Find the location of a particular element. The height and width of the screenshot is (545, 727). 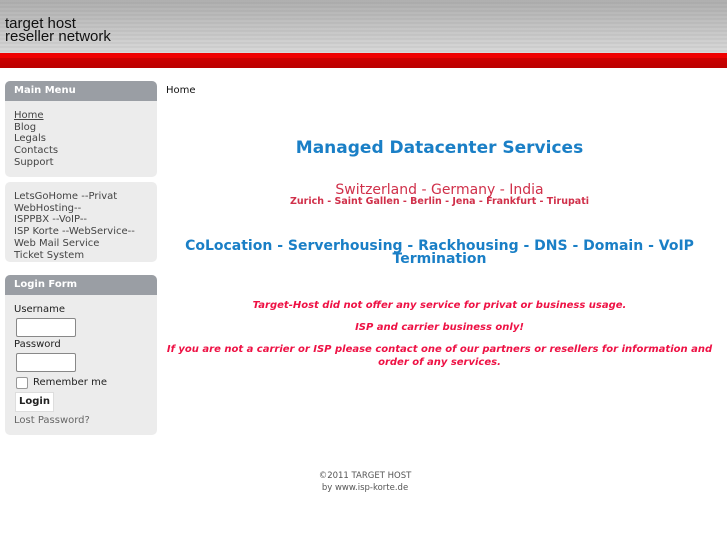

site-logo: target host reseller network is located at coordinates (58, 30).